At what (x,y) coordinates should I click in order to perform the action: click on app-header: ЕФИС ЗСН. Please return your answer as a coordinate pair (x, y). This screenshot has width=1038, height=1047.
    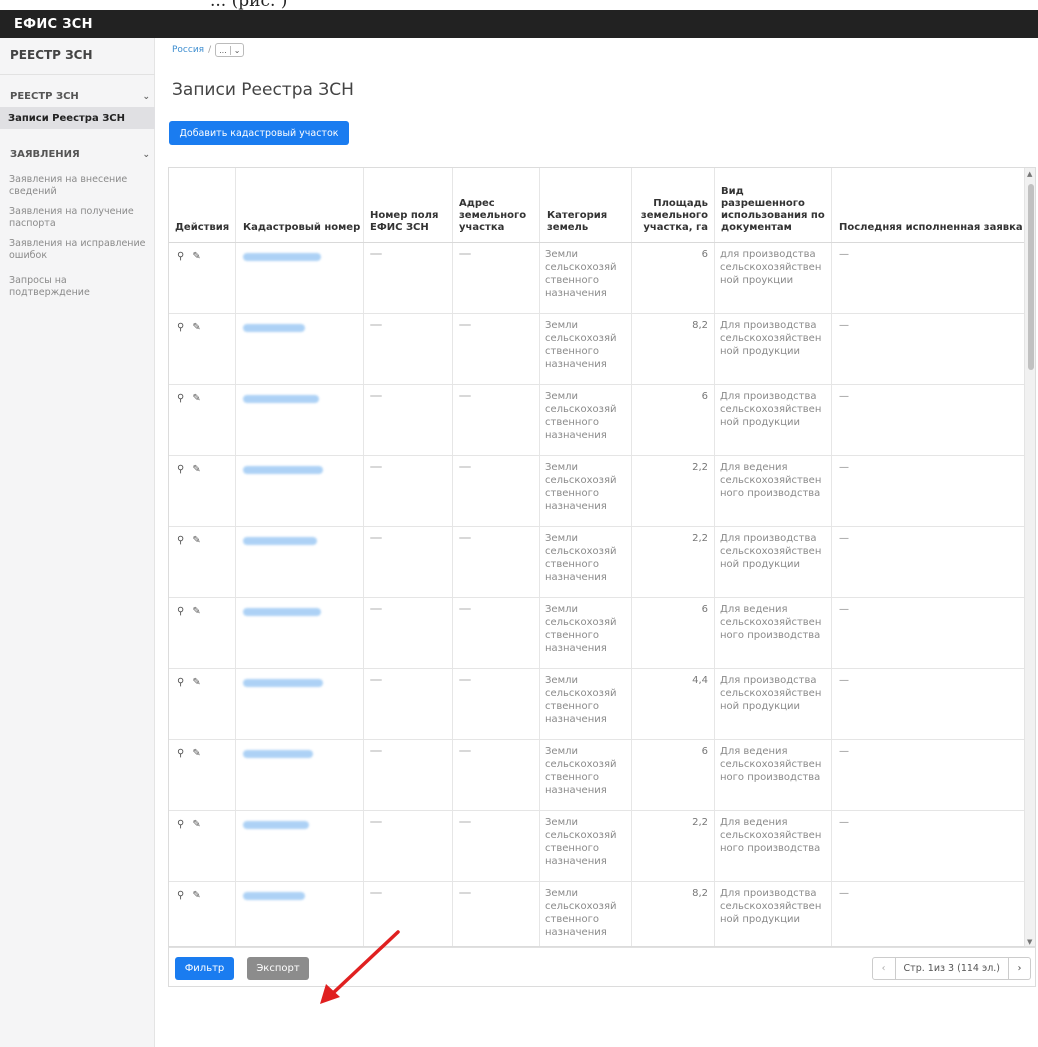
    Looking at the image, I should click on (519, 24).